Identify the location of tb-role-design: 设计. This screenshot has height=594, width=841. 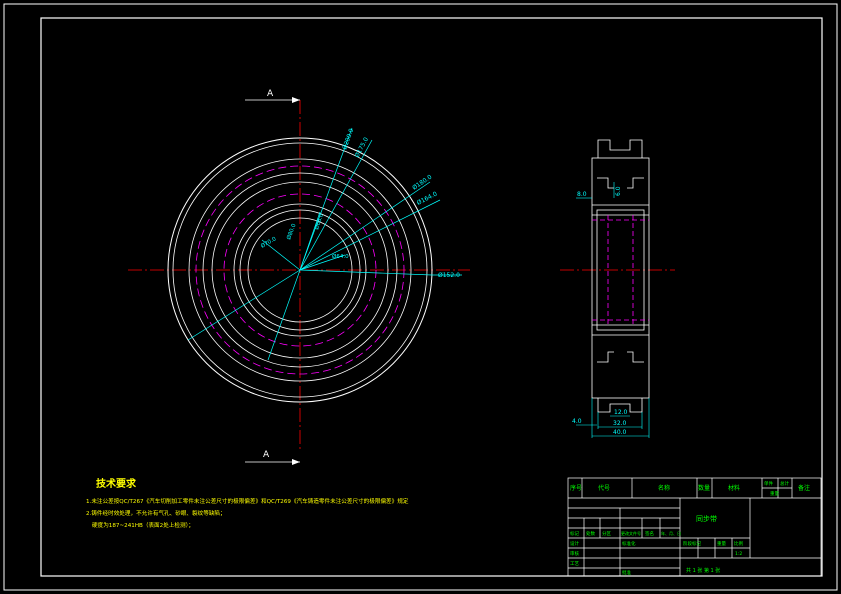
(574, 543).